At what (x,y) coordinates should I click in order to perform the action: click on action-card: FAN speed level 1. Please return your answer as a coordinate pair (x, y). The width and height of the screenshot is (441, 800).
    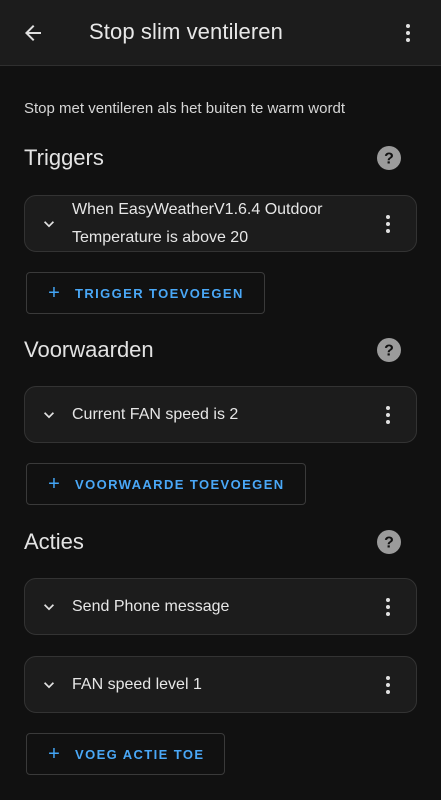
    Looking at the image, I should click on (220, 684).